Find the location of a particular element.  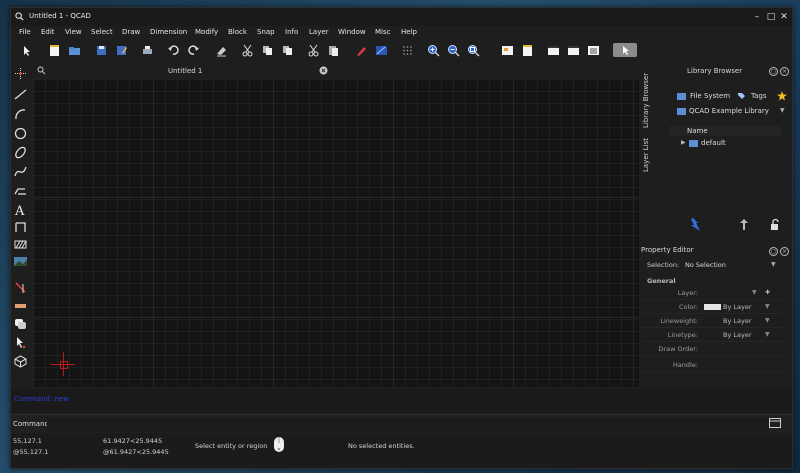

qcad-app-icon is located at coordinates (19, 16).